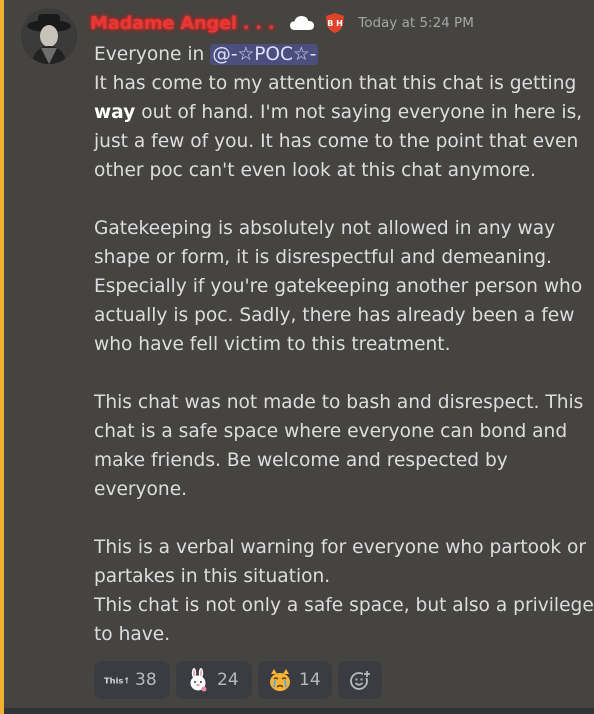 Image resolution: width=594 pixels, height=714 pixels. I want to click on reaction-count: 24, so click(228, 680).